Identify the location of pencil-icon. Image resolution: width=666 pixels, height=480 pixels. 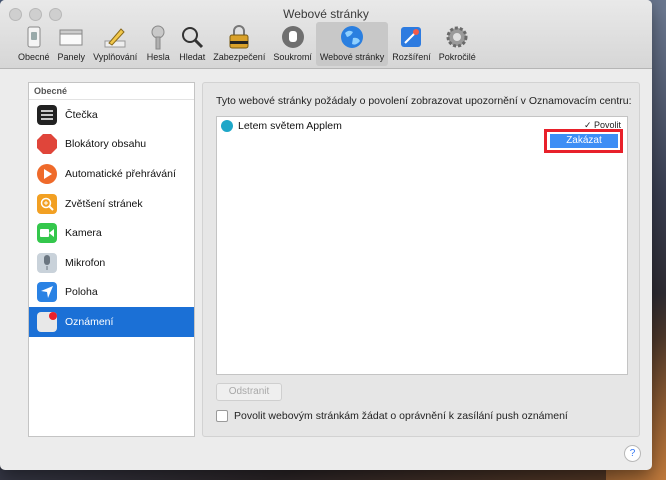
(115, 37).